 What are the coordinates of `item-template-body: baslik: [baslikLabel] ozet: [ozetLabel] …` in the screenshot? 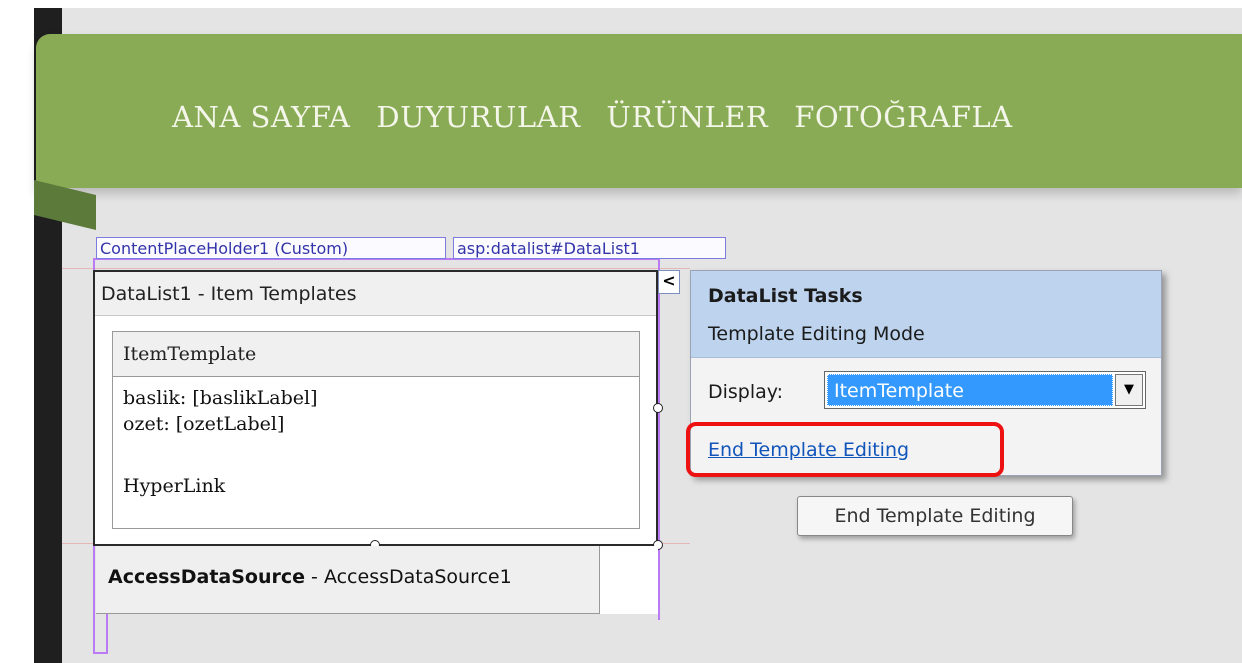 It's located at (376, 442).